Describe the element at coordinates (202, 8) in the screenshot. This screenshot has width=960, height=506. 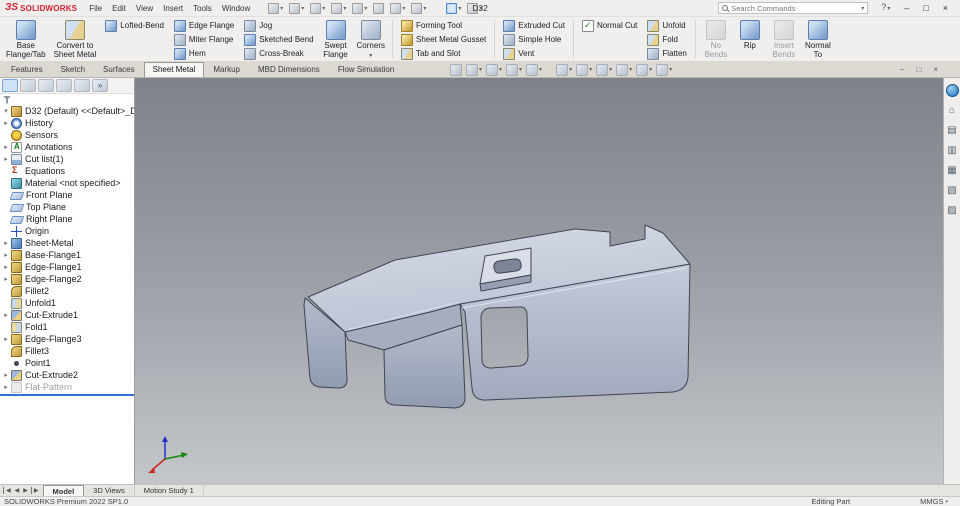
I see `menu-item: Tools` at that location.